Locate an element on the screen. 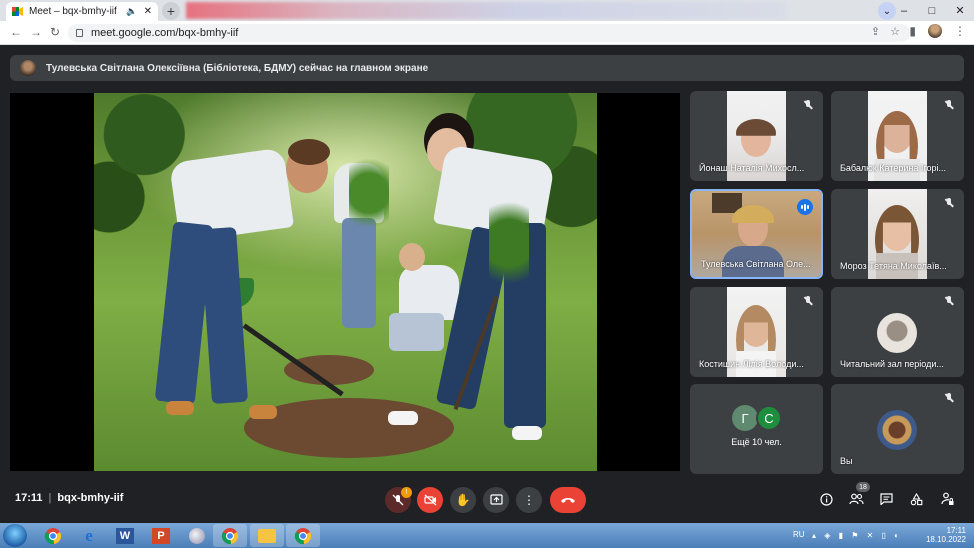 Image resolution: width=974 pixels, height=548 pixels. host-controls-button is located at coordinates (947, 499).